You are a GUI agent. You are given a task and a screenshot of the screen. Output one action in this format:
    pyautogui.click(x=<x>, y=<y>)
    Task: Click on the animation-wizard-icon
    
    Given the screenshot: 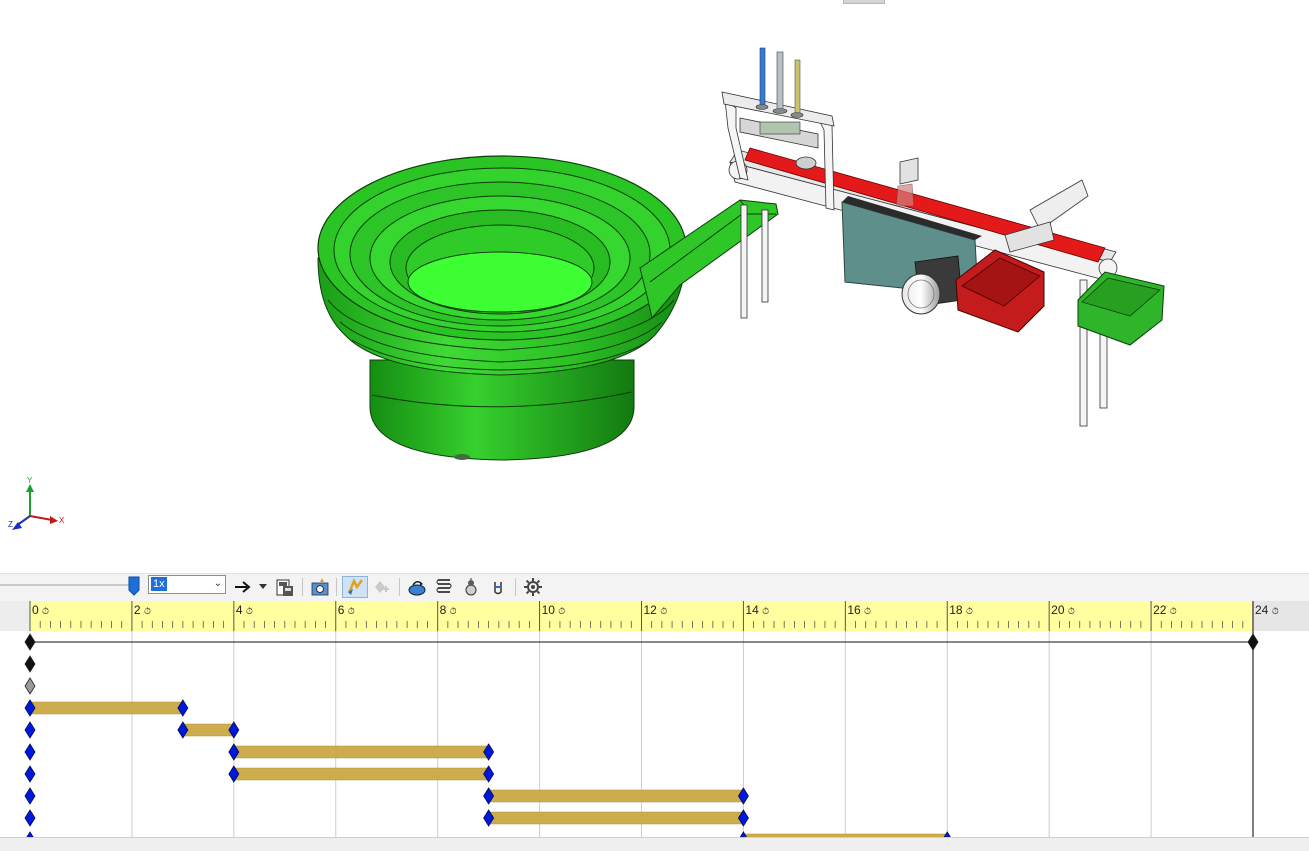 What is the action you would take?
    pyautogui.click(x=320, y=587)
    